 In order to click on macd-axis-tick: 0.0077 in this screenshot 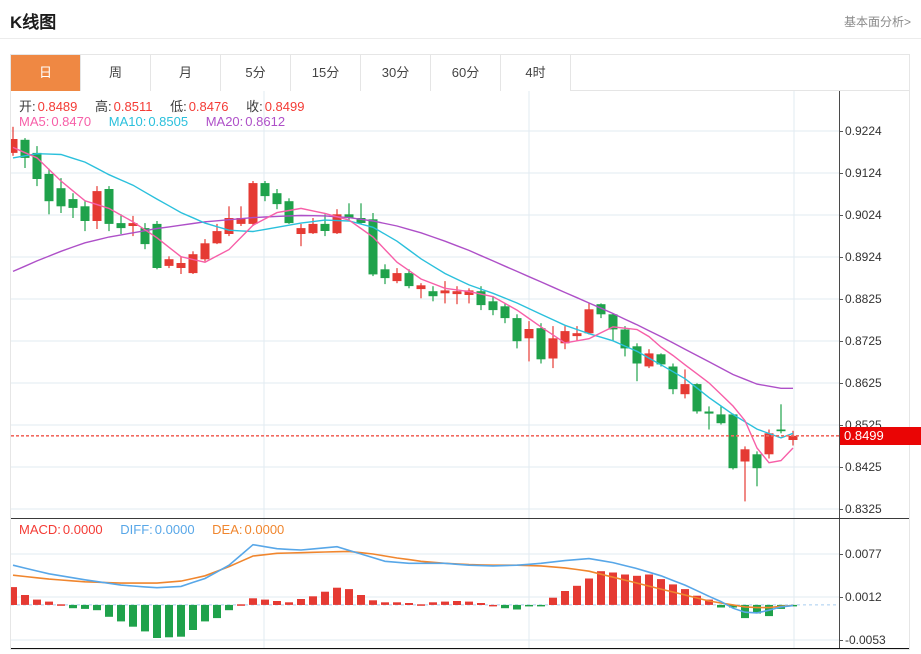, I will do `click(860, 554)`.